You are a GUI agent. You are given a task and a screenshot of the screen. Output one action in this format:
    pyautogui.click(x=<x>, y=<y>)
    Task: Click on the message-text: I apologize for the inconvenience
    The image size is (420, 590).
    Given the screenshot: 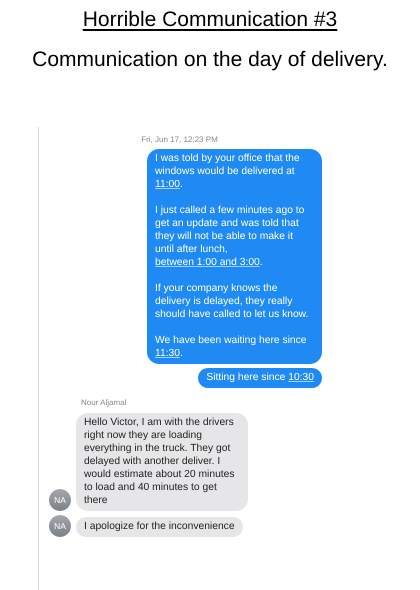 What is the action you would take?
    pyautogui.click(x=159, y=526)
    